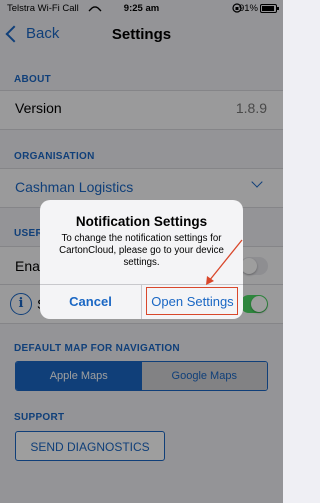 Image resolution: width=320 pixels, height=503 pixels. What do you see at coordinates (224, 262) in the screenshot?
I see `annotation-arrow-icon` at bounding box center [224, 262].